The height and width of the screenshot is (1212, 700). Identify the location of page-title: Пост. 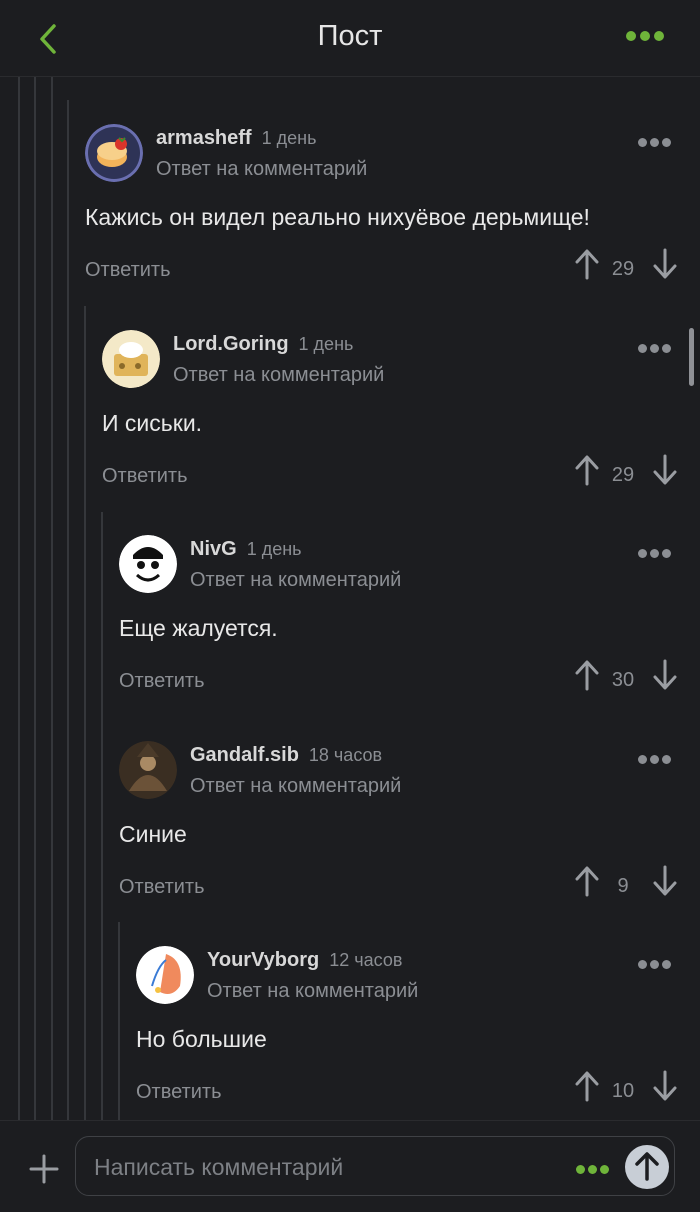
(350, 36).